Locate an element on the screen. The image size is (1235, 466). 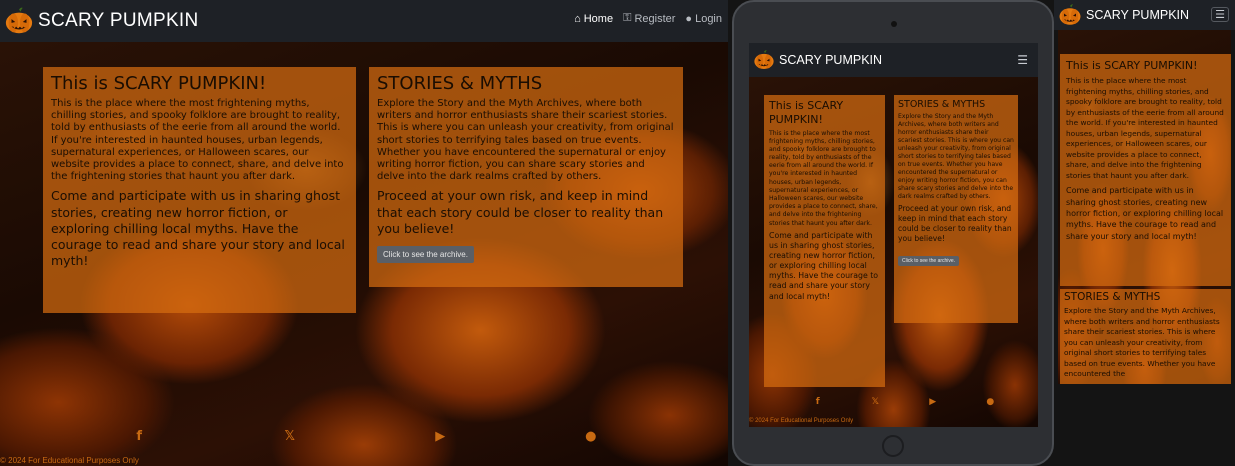
nav-links: ⌂ Home ⚿ Register ● Login is located at coordinates (648, 18).